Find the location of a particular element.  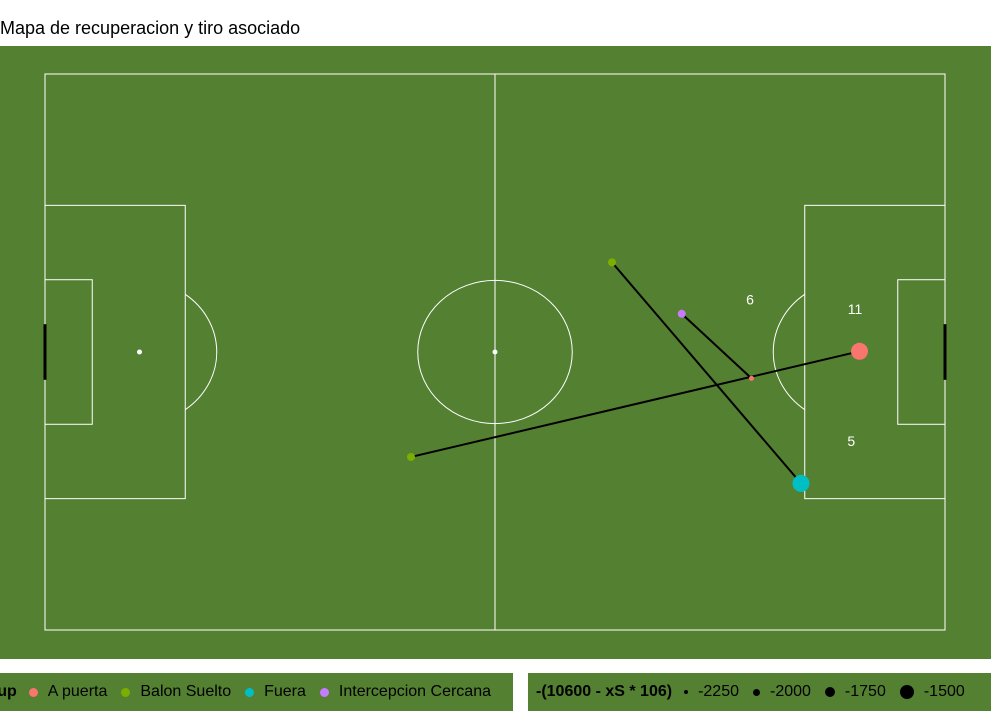

size-legend-item: -1750 is located at coordinates (855, 692).